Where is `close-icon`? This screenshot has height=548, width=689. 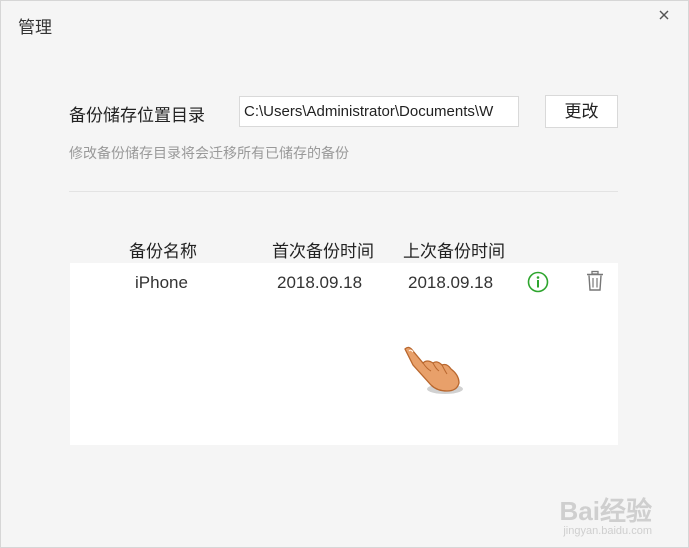 close-icon is located at coordinates (664, 15).